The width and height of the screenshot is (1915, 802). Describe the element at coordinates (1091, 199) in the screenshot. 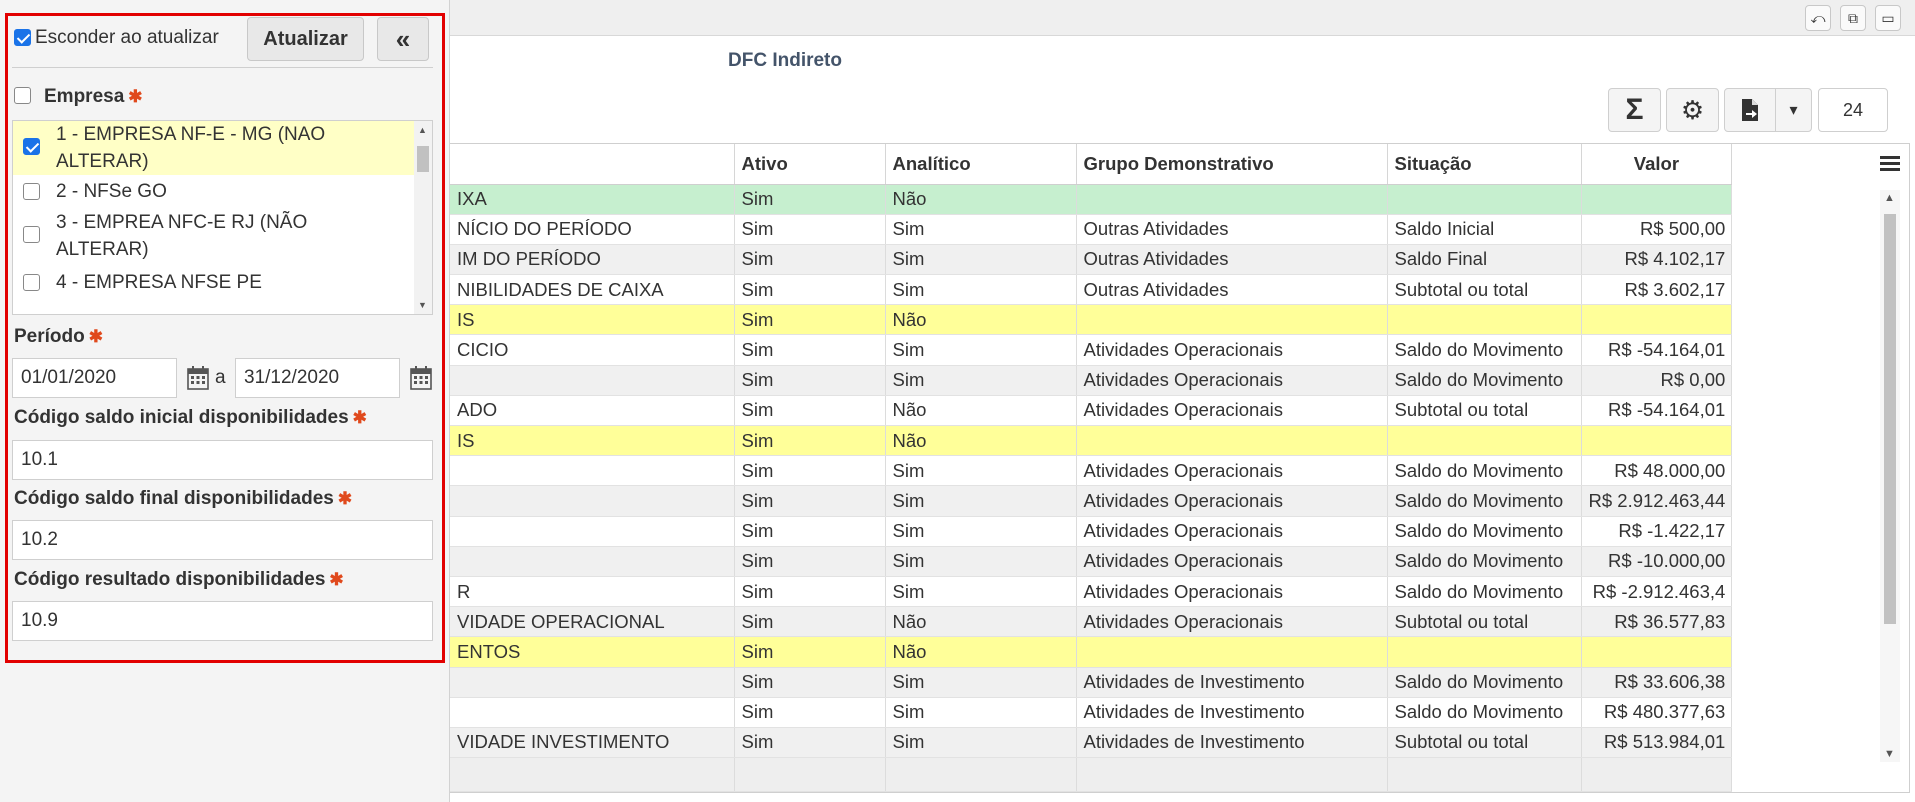

I see `table-row: IXA Sim Não` at that location.